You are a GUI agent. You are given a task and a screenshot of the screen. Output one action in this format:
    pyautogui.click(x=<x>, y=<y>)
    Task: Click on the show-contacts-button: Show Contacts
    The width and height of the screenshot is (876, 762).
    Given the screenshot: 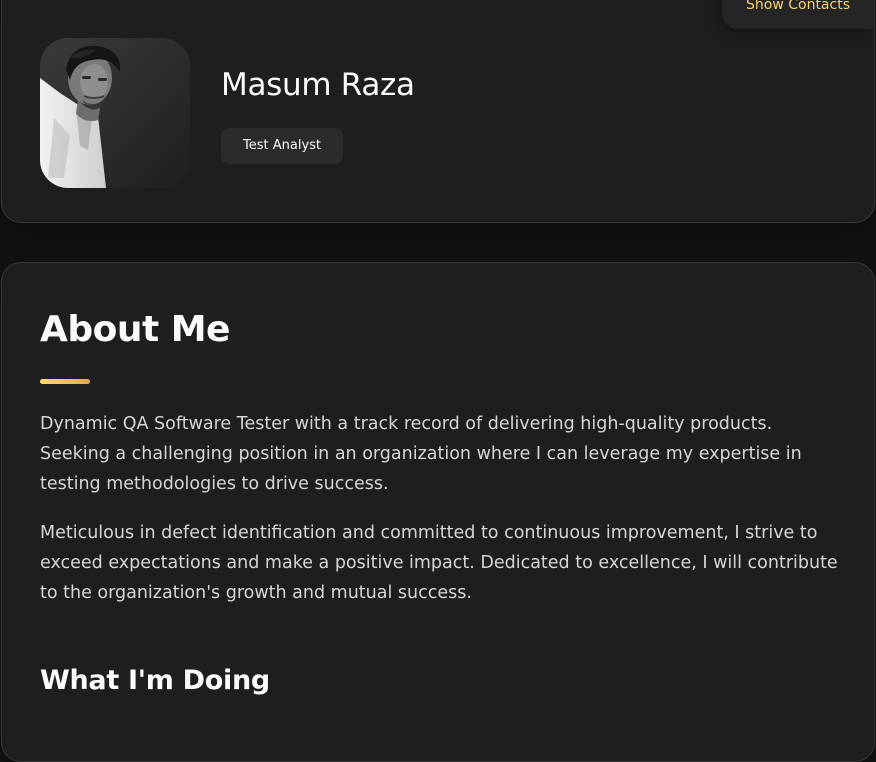 What is the action you would take?
    pyautogui.click(x=798, y=14)
    